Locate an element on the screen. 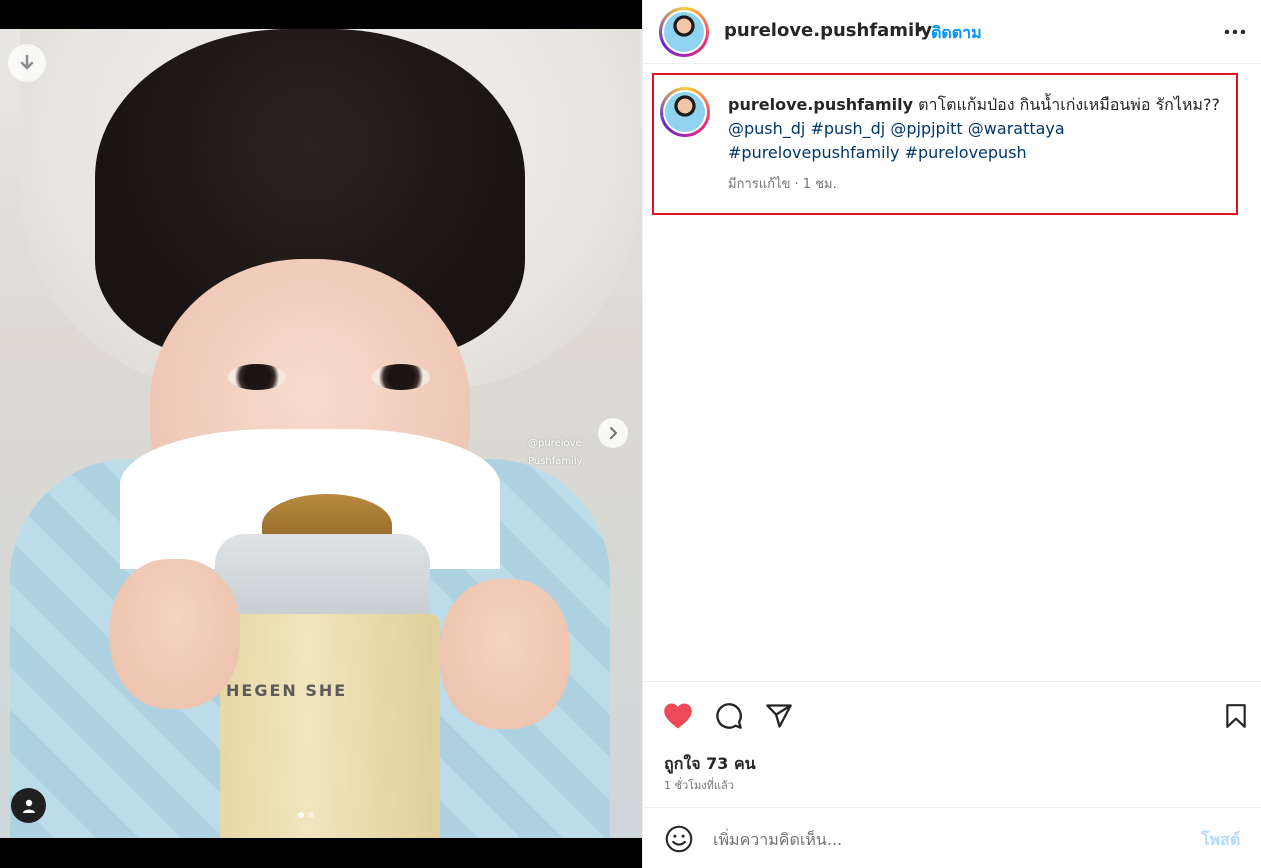 The width and height of the screenshot is (1261, 868). share-button is located at coordinates (779, 716).